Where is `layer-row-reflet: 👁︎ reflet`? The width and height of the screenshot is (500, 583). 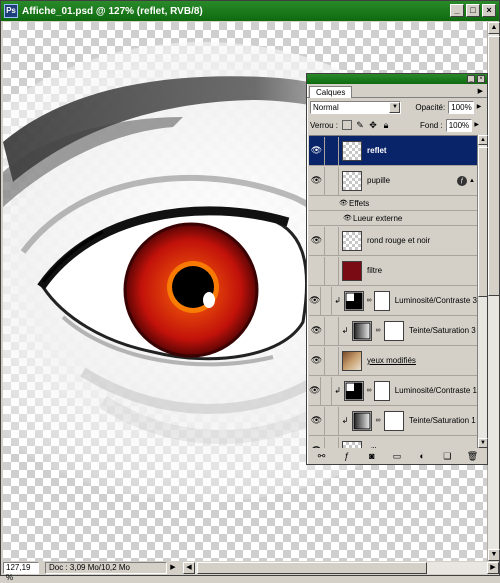
layer-row-reflet: 👁︎ reflet is located at coordinates (393, 151).